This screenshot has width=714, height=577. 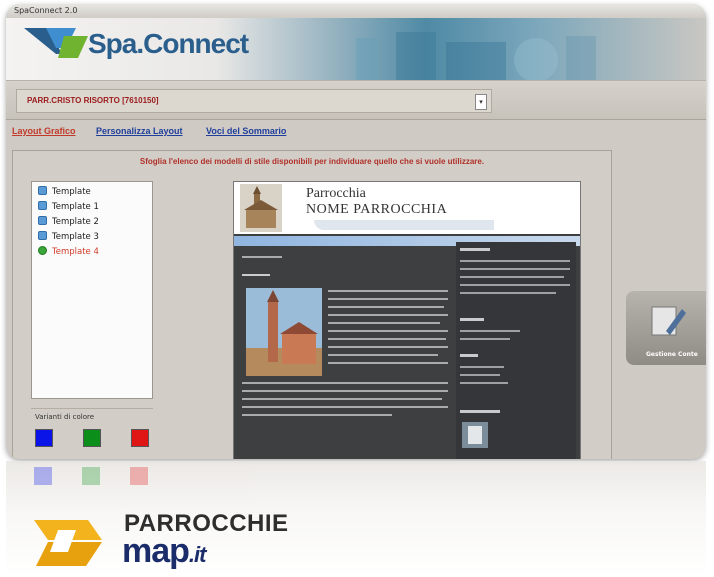 What do you see at coordinates (139, 131) in the screenshot?
I see `tab-personalizza-layout: Personalizza Layout` at bounding box center [139, 131].